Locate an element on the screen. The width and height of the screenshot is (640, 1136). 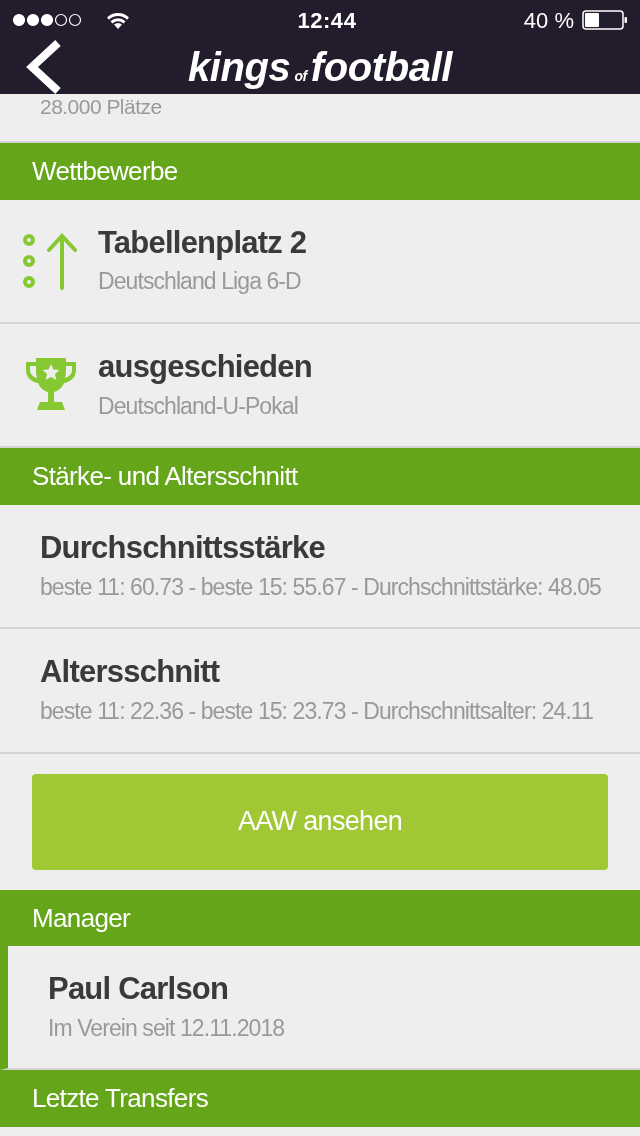
battery-icon is located at coordinates (605, 20).